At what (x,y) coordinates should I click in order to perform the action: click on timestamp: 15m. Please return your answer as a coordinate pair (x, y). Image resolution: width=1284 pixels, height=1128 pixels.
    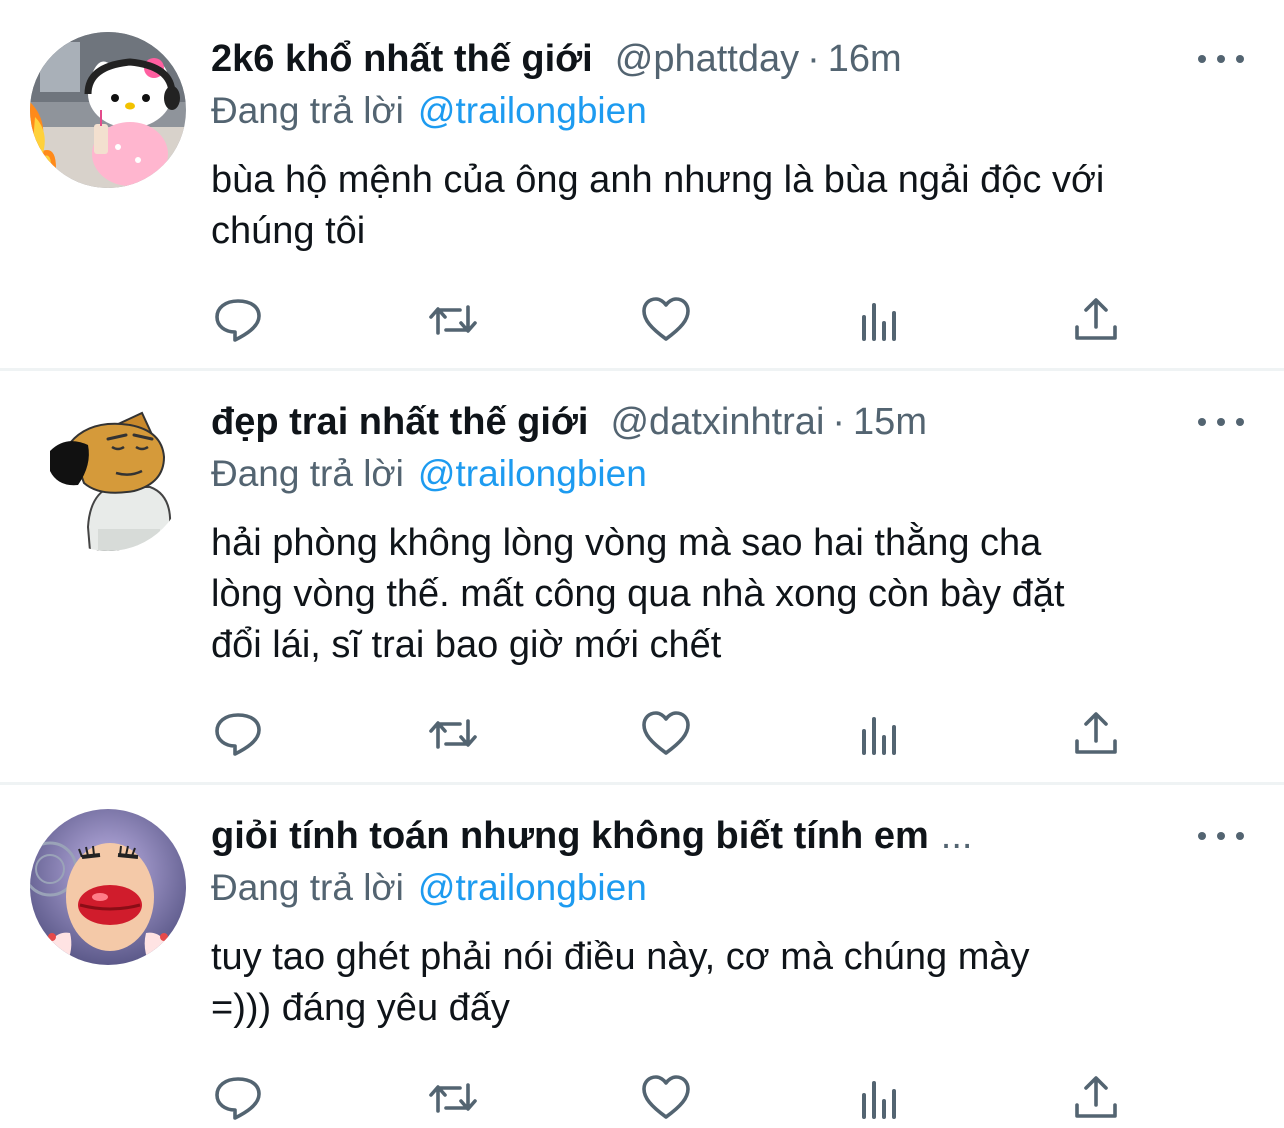
    Looking at the image, I should click on (890, 422).